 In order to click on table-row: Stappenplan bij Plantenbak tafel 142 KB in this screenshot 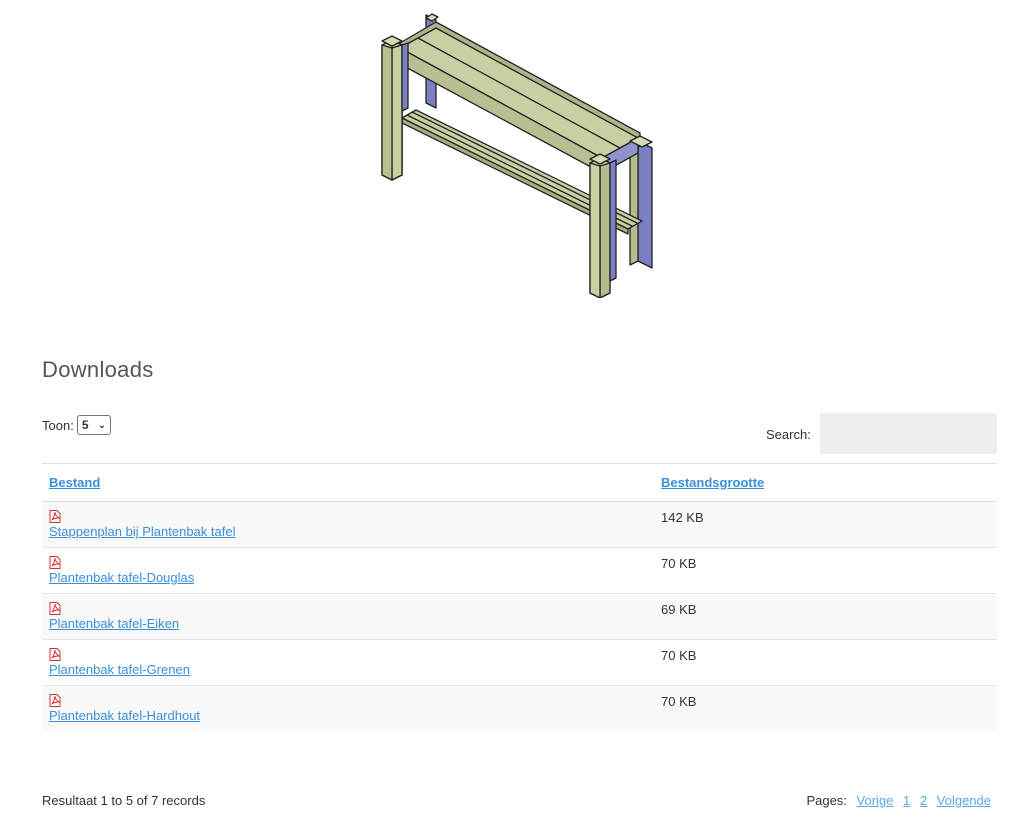, I will do `click(519, 524)`.